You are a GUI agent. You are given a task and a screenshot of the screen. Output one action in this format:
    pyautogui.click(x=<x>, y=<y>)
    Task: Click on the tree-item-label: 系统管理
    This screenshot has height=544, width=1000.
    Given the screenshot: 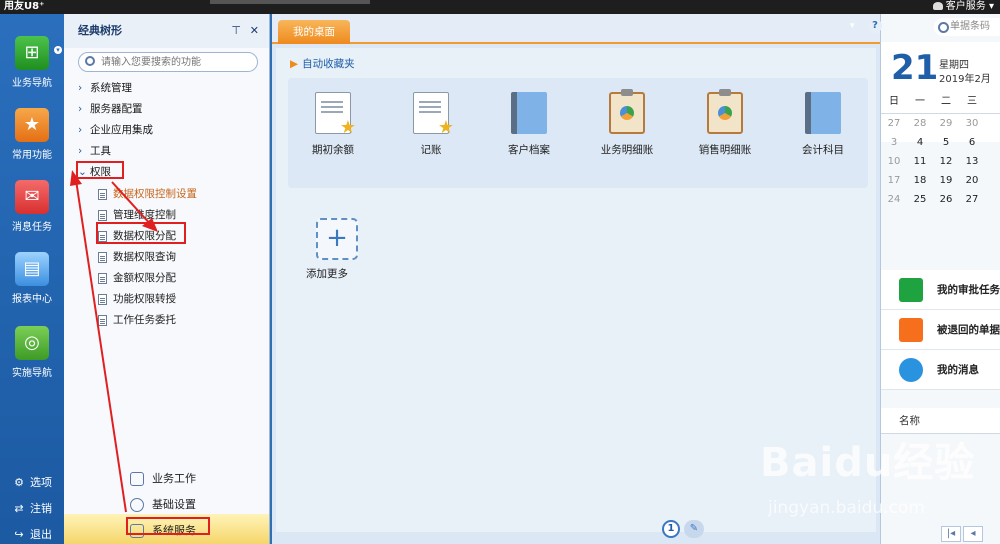 What is the action you would take?
    pyautogui.click(x=111, y=88)
    